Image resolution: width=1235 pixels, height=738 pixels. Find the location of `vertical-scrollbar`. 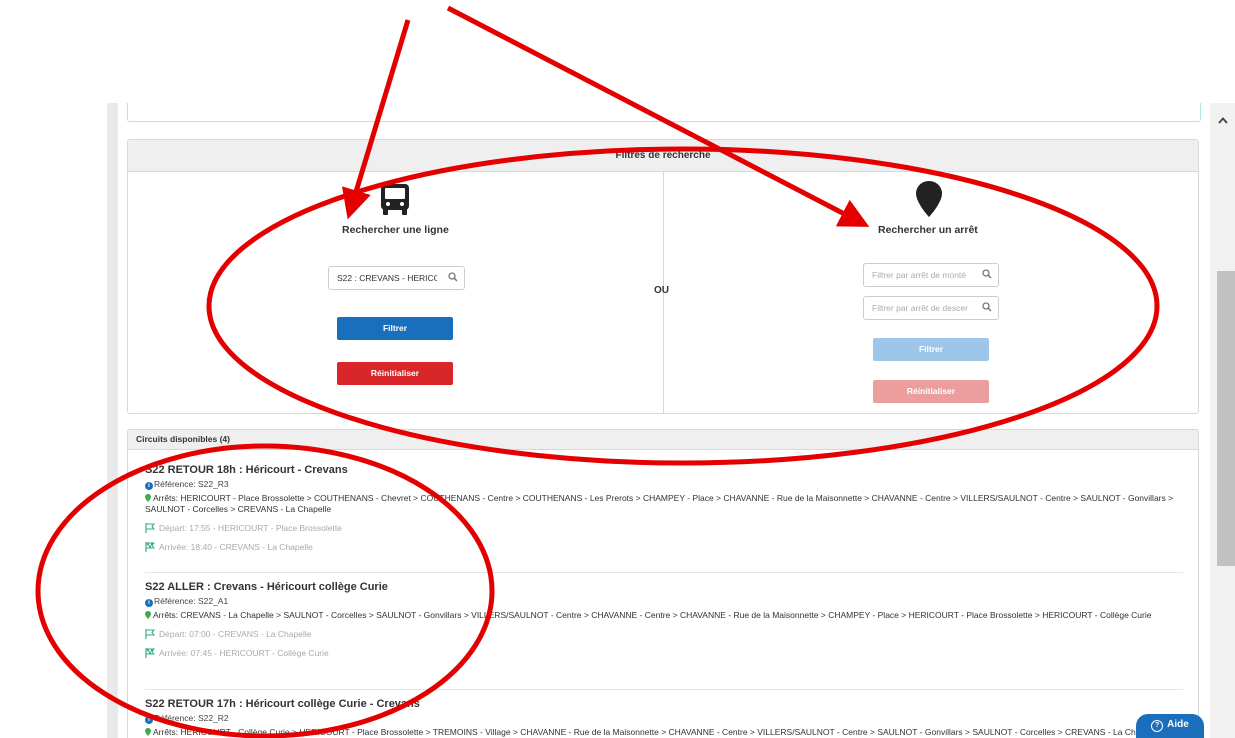

vertical-scrollbar is located at coordinates (1222, 420).